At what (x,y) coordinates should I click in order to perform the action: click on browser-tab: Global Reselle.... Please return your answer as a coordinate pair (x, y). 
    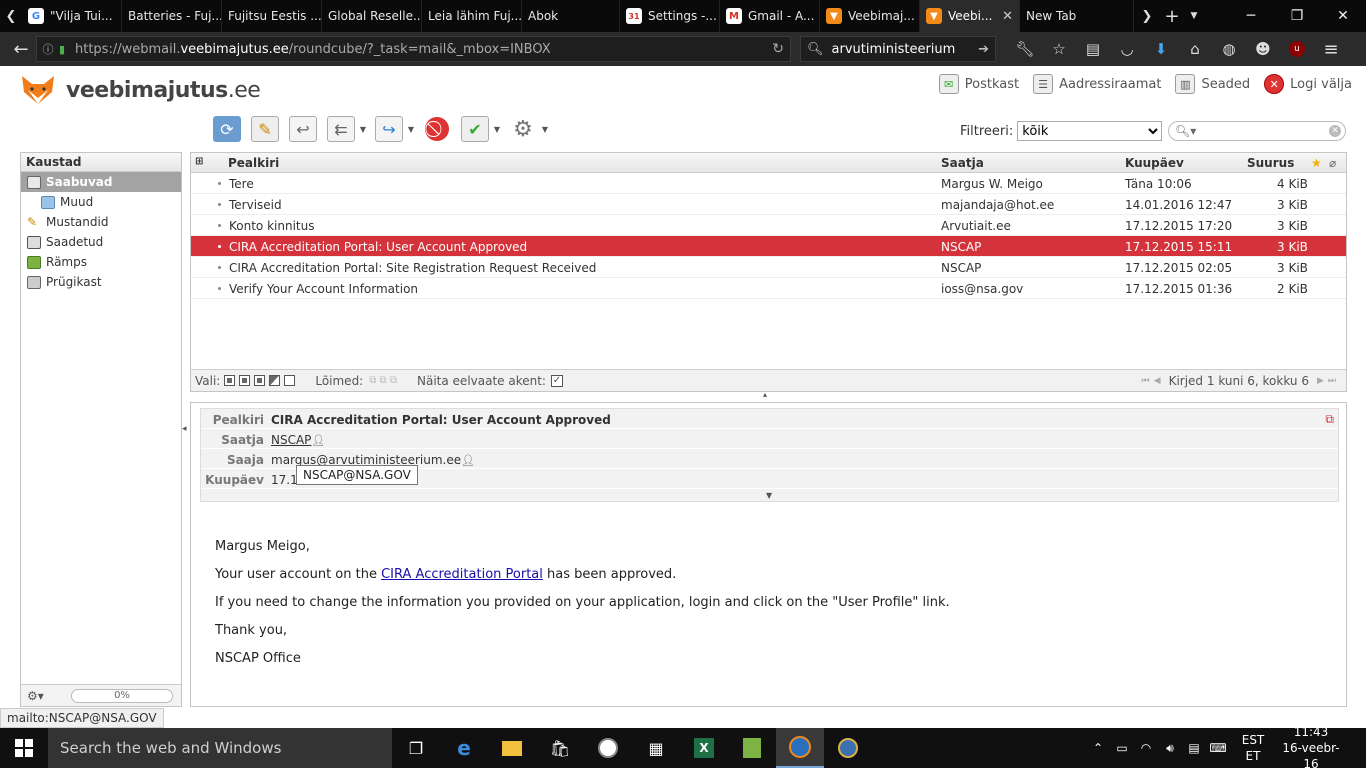
    Looking at the image, I should click on (372, 16).